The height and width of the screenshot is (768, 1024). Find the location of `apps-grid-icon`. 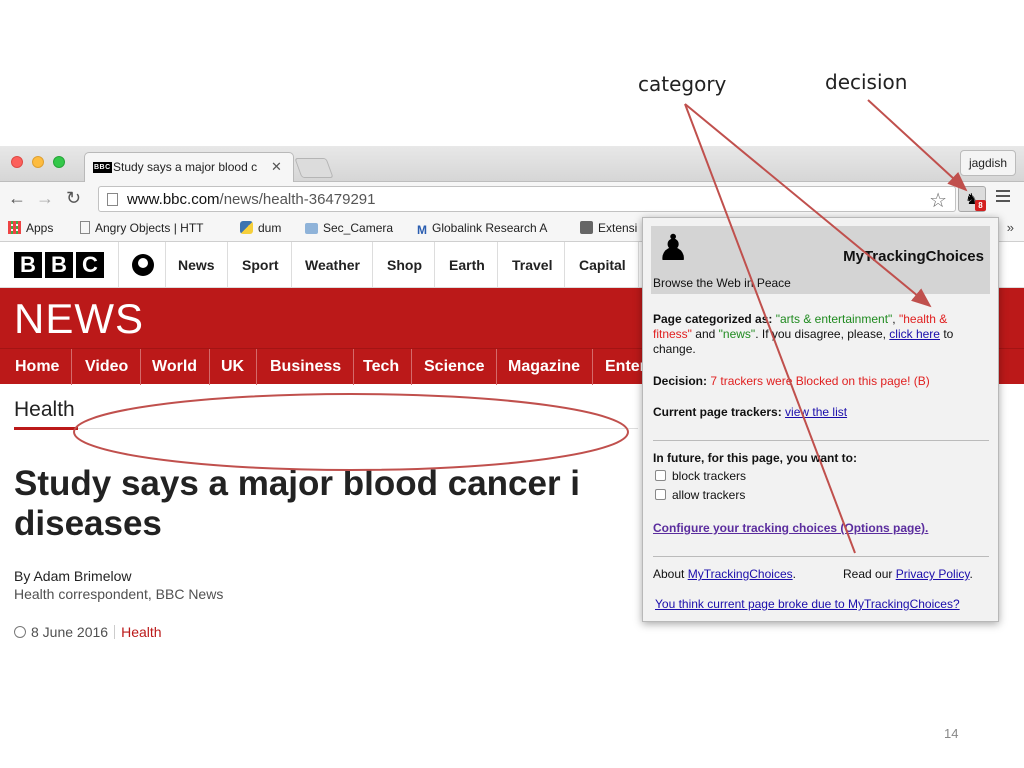

apps-grid-icon is located at coordinates (14, 227).